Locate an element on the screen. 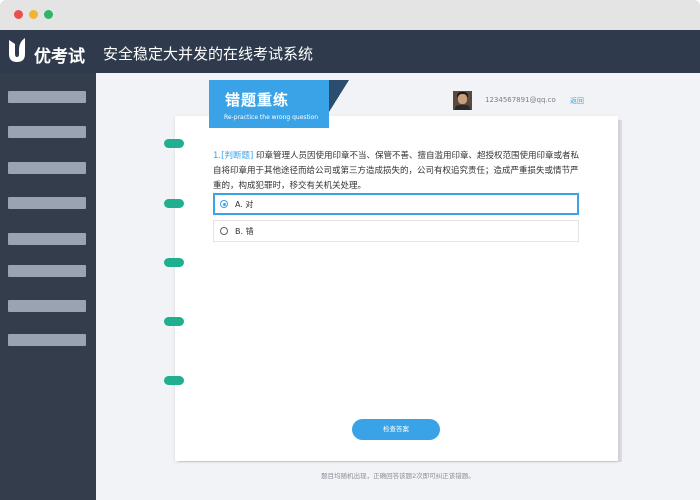  ribbon-fold is located at coordinates (339, 96).